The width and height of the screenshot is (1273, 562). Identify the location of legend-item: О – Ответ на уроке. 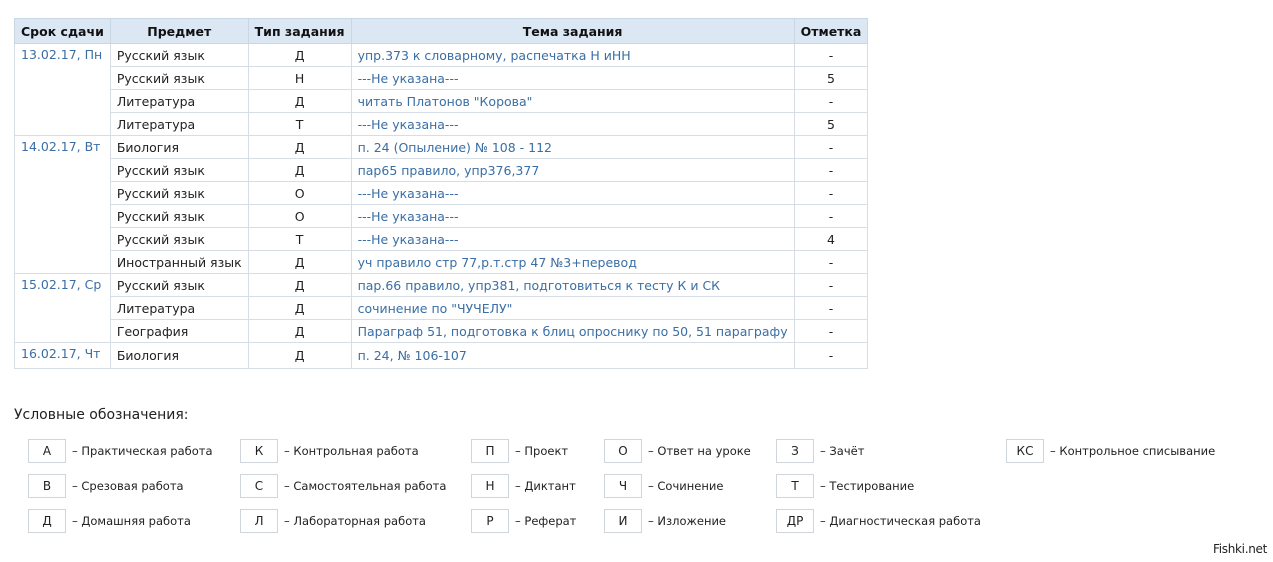
(677, 451).